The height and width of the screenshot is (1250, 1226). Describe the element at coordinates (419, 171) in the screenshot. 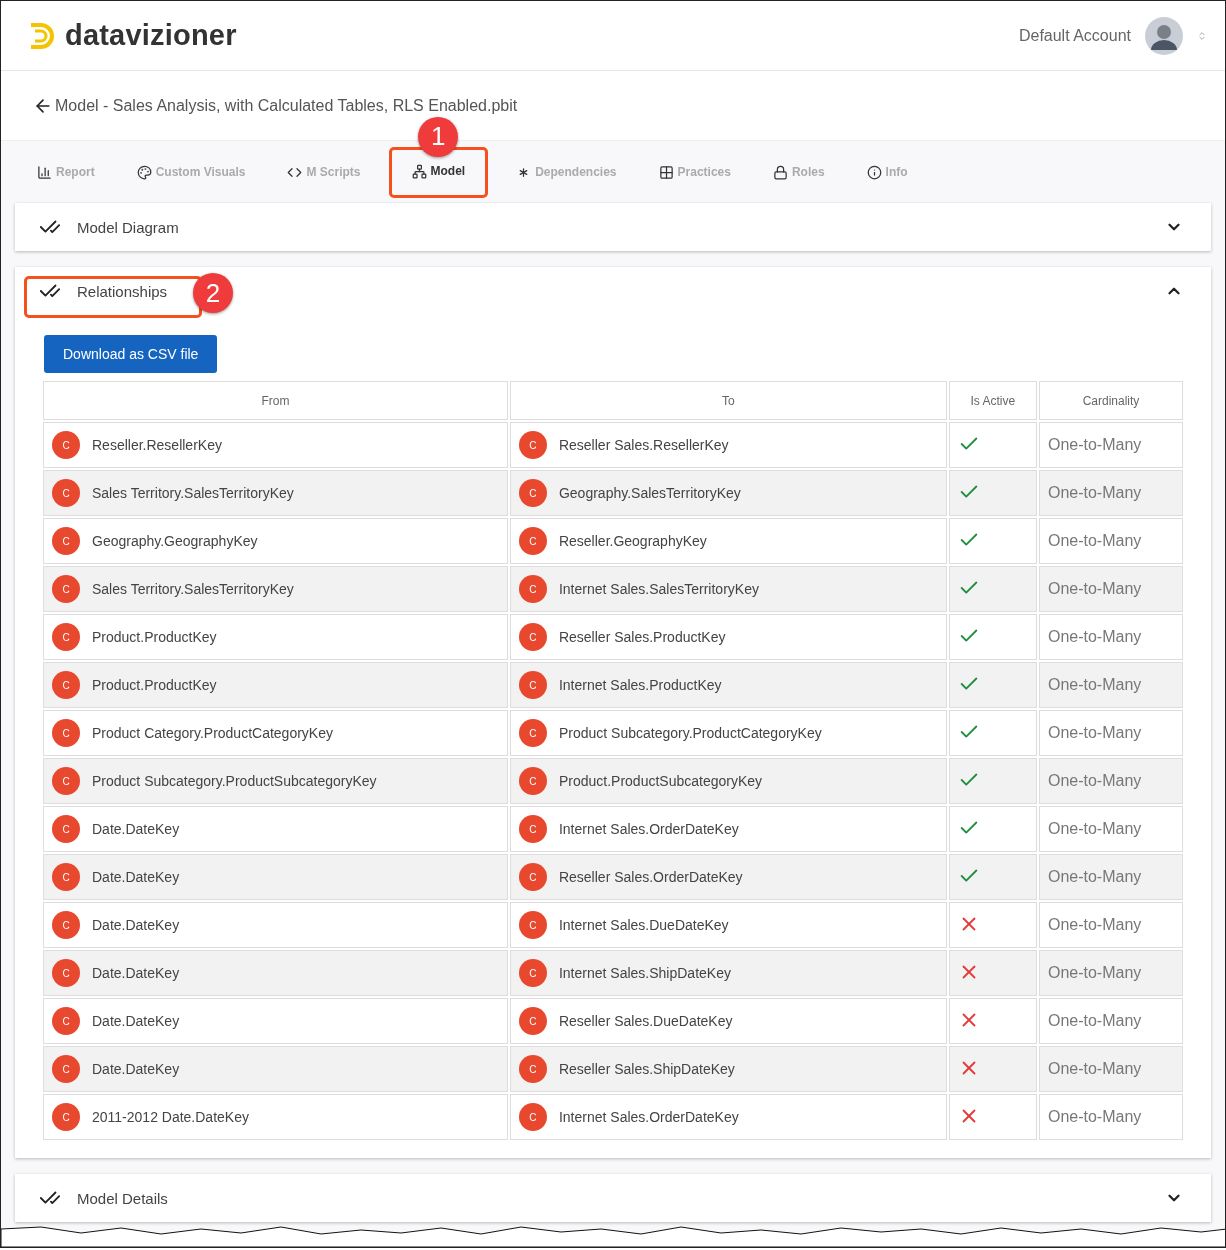

I see `diagram-icon` at that location.